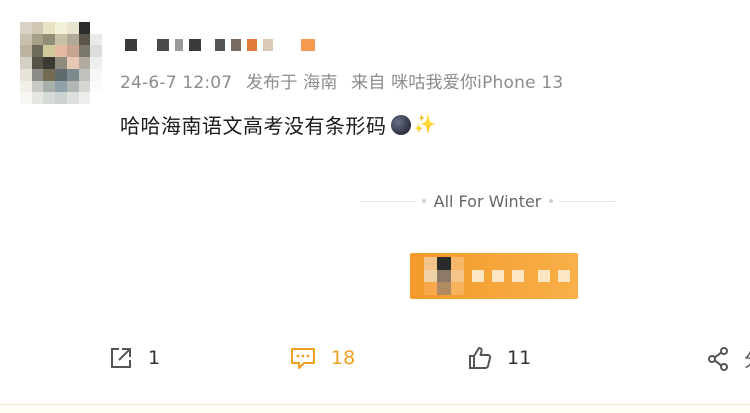 The width and height of the screenshot is (750, 413). Describe the element at coordinates (322, 358) in the screenshot. I see `comment-button: 18` at that location.